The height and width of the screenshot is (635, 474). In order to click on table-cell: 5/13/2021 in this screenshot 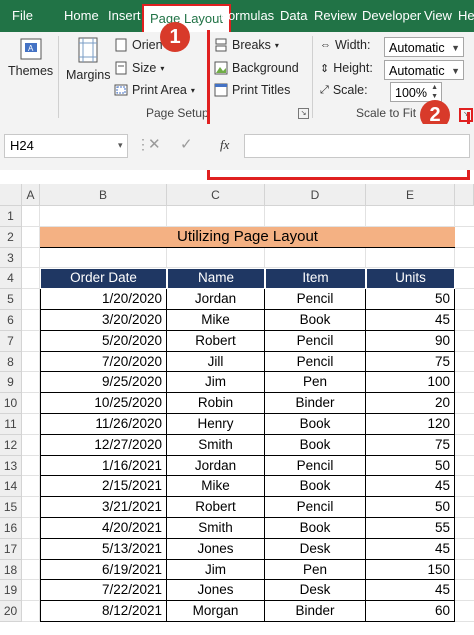, I will do `click(103, 549)`.